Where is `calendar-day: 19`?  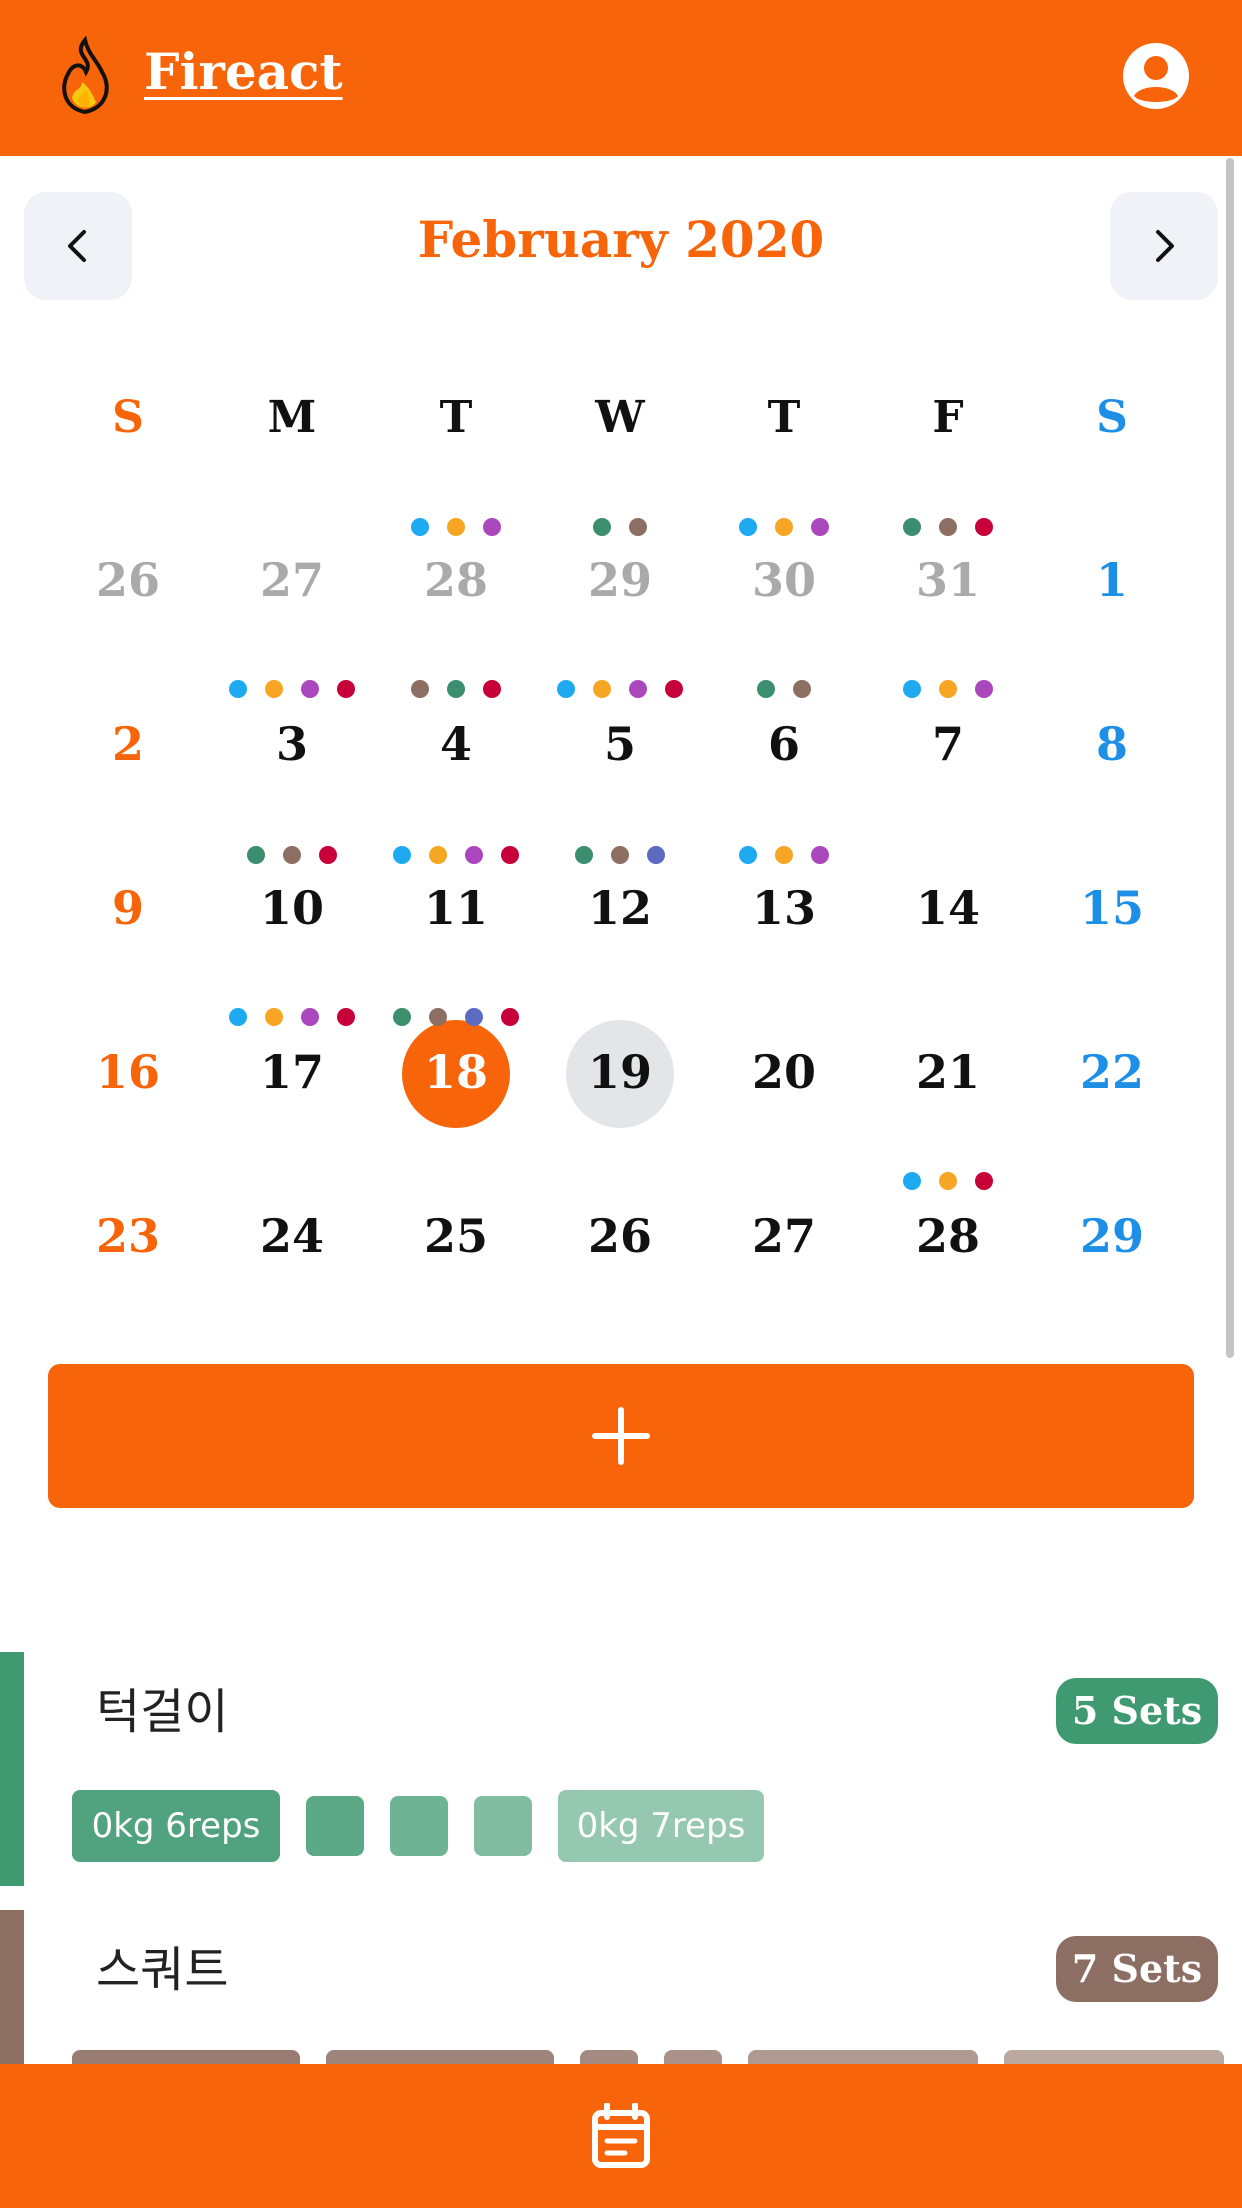 calendar-day: 19 is located at coordinates (620, 1072).